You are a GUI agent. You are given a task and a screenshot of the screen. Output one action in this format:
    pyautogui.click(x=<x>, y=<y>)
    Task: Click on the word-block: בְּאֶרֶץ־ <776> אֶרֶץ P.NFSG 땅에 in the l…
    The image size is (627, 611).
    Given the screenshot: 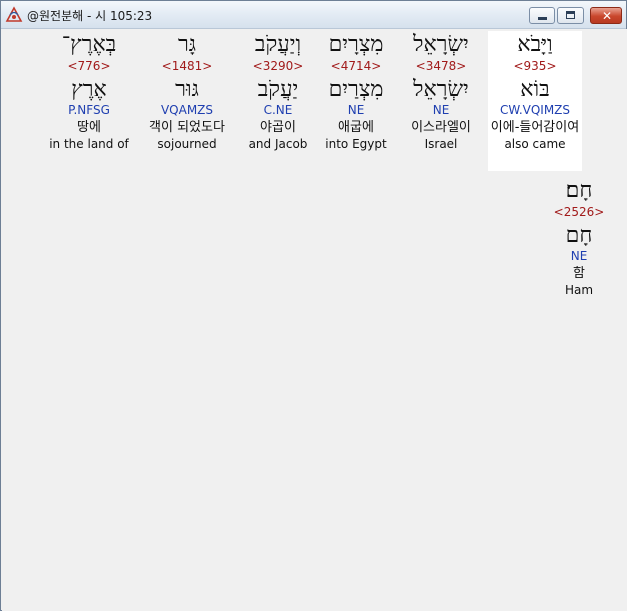 What is the action you would take?
    pyautogui.click(x=89, y=91)
    